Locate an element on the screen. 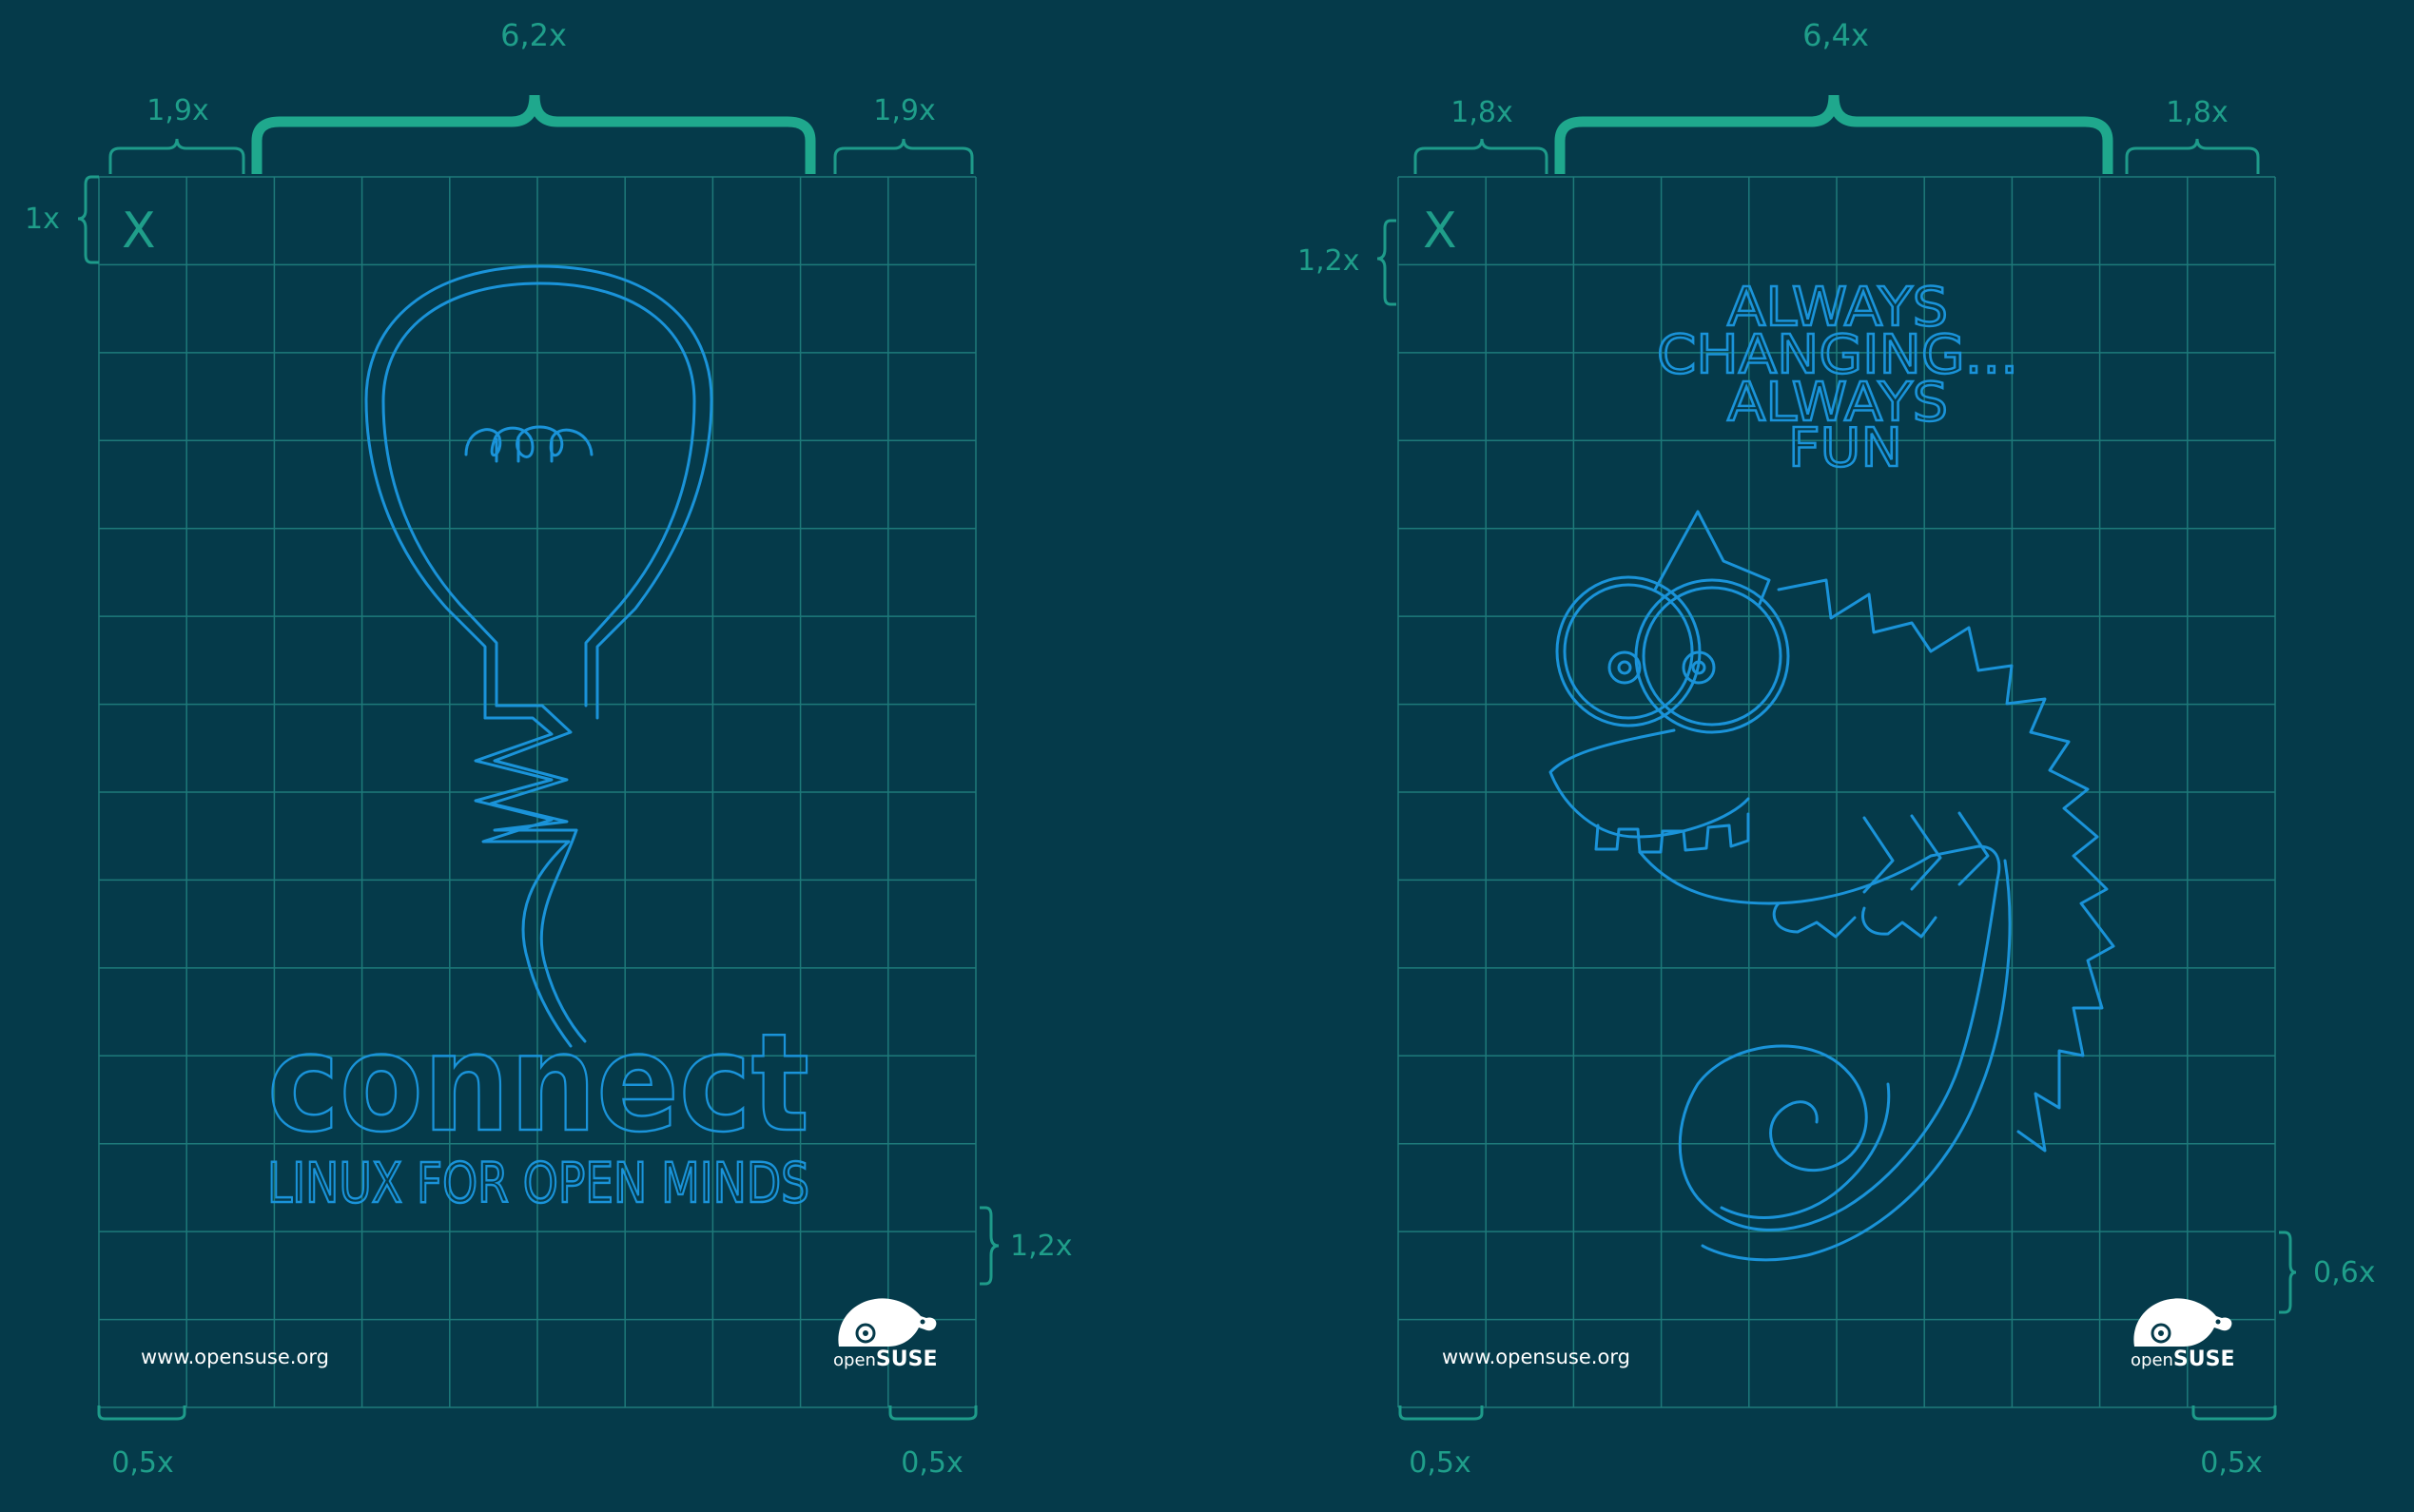 The image size is (2414, 1512). left-side-top-brace is located at coordinates (88, 219).